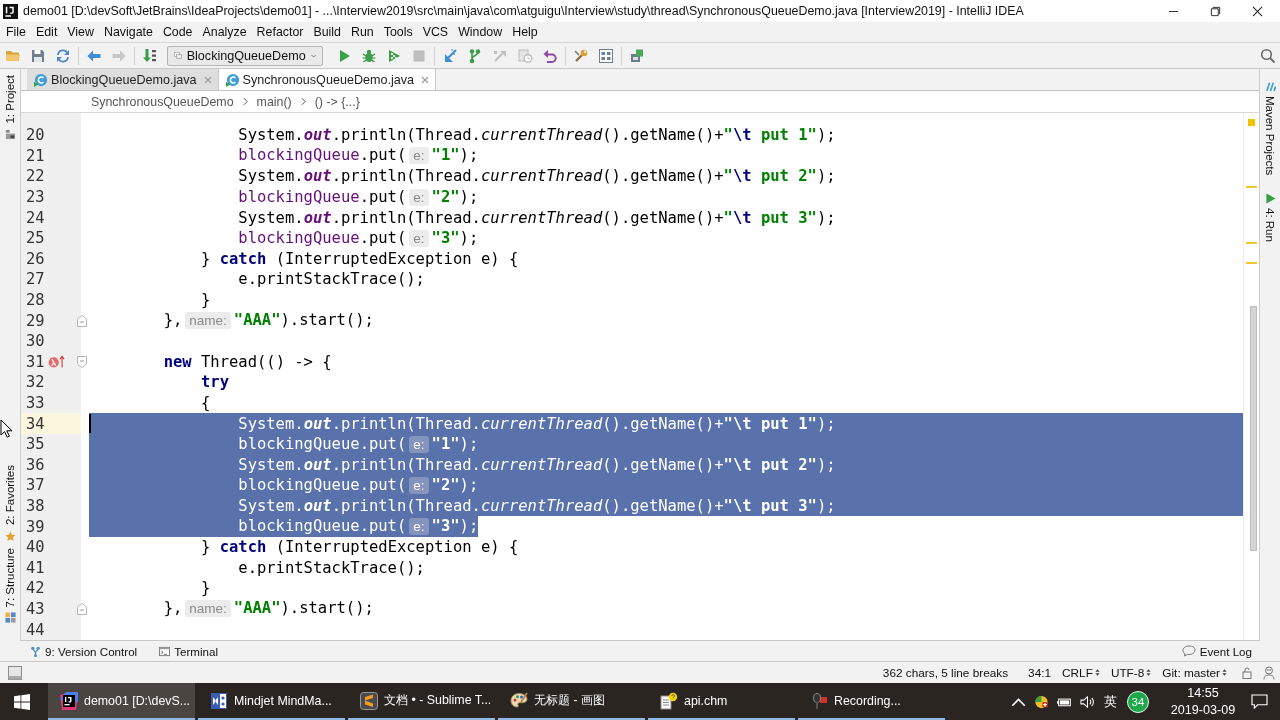 The width and height of the screenshot is (1280, 720). I want to click on line-number: 44, so click(36, 629).